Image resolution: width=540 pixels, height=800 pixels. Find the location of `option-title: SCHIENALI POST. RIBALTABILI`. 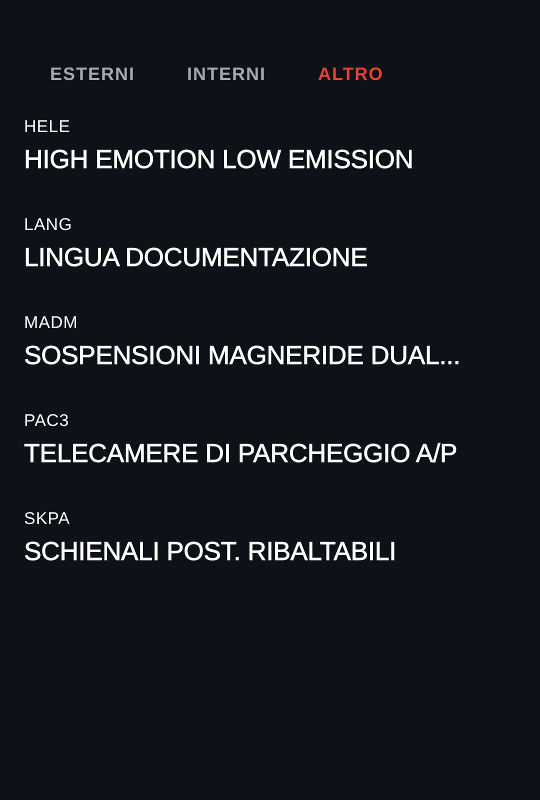

option-title: SCHIENALI POST. RIBALTABILI is located at coordinates (211, 551).